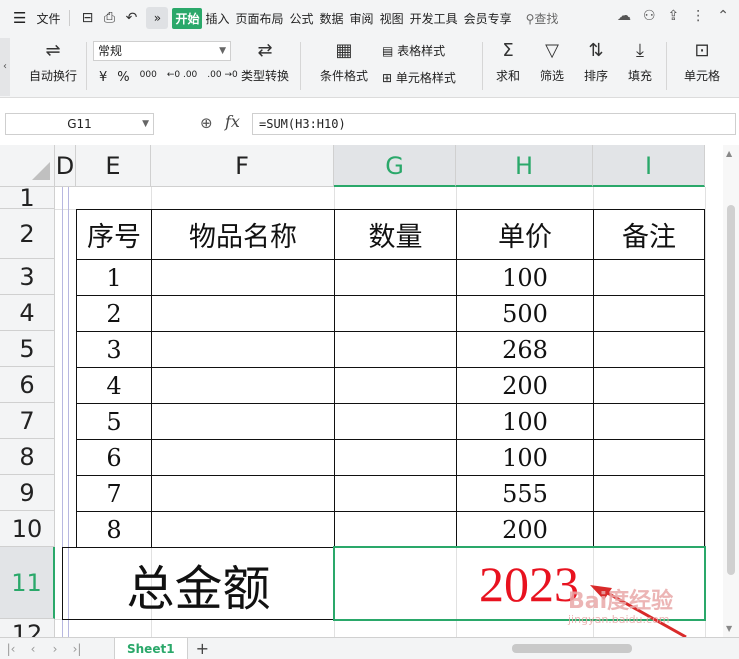 The height and width of the screenshot is (659, 739). I want to click on filter-button: ▽ 筛选, so click(552, 62).